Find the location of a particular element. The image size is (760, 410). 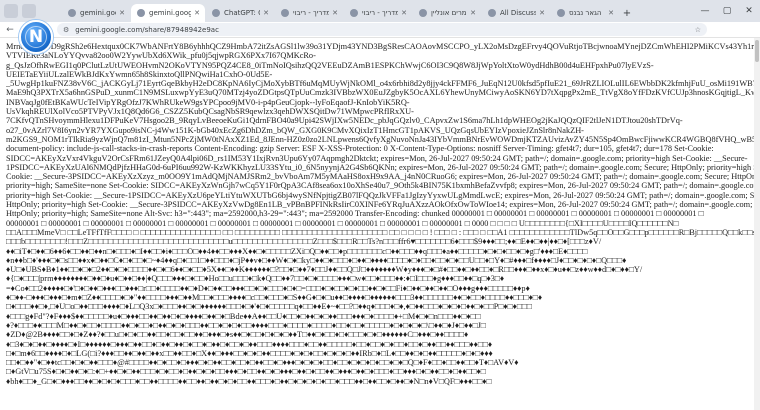

app-logo: N is located at coordinates (36, 37).